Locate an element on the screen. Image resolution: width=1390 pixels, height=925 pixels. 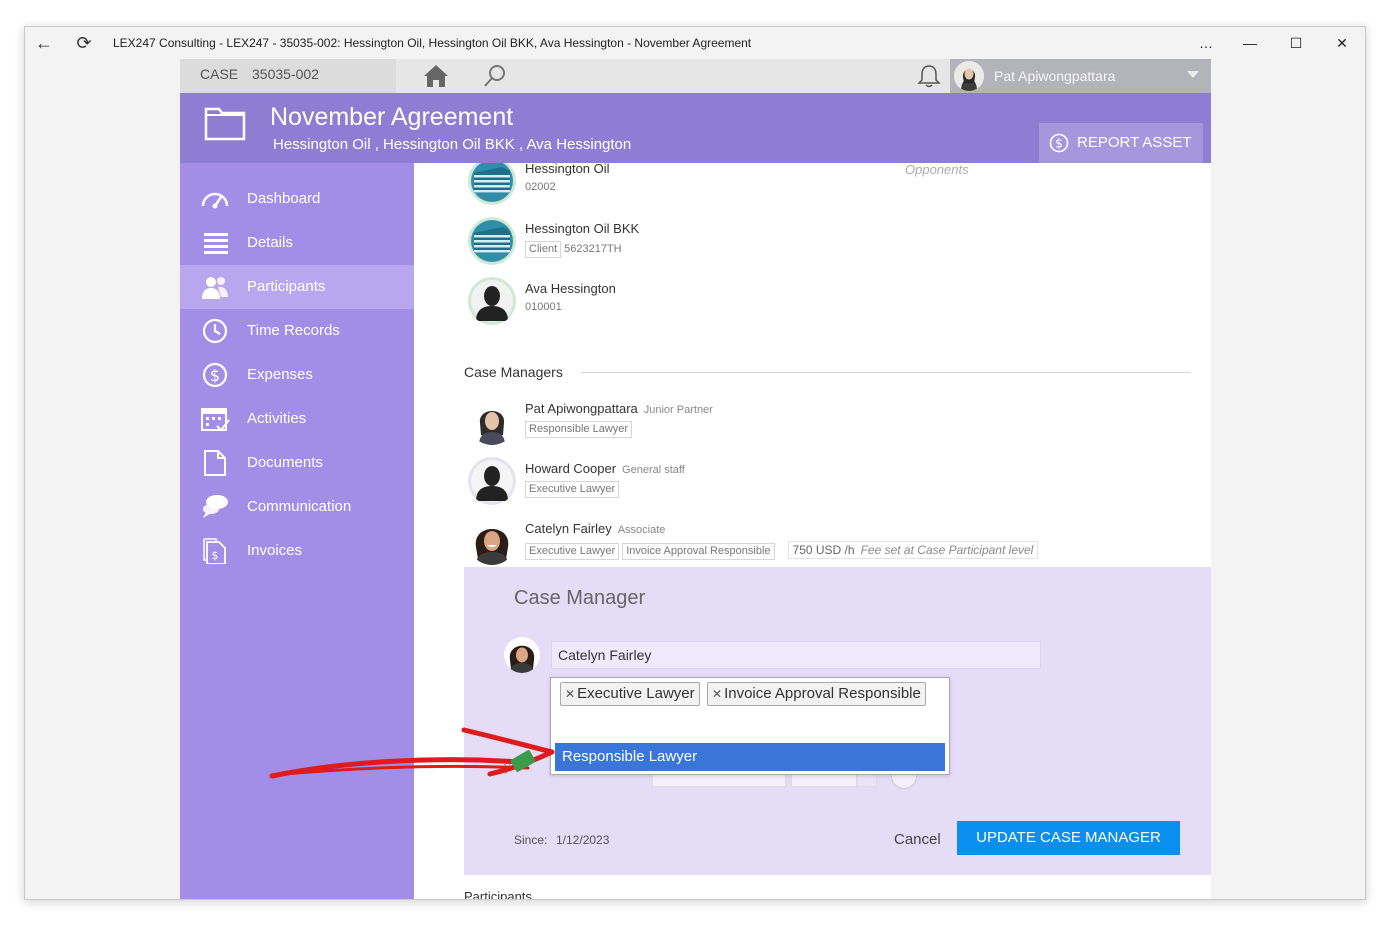
clock-icon is located at coordinates (215, 331).